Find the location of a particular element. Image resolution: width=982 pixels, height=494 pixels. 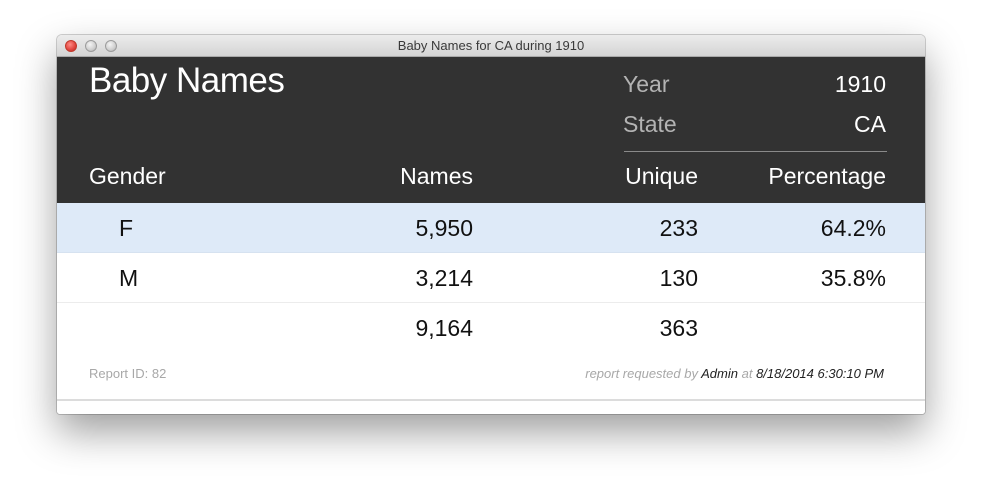

names-cell: 5,950 is located at coordinates (444, 228).